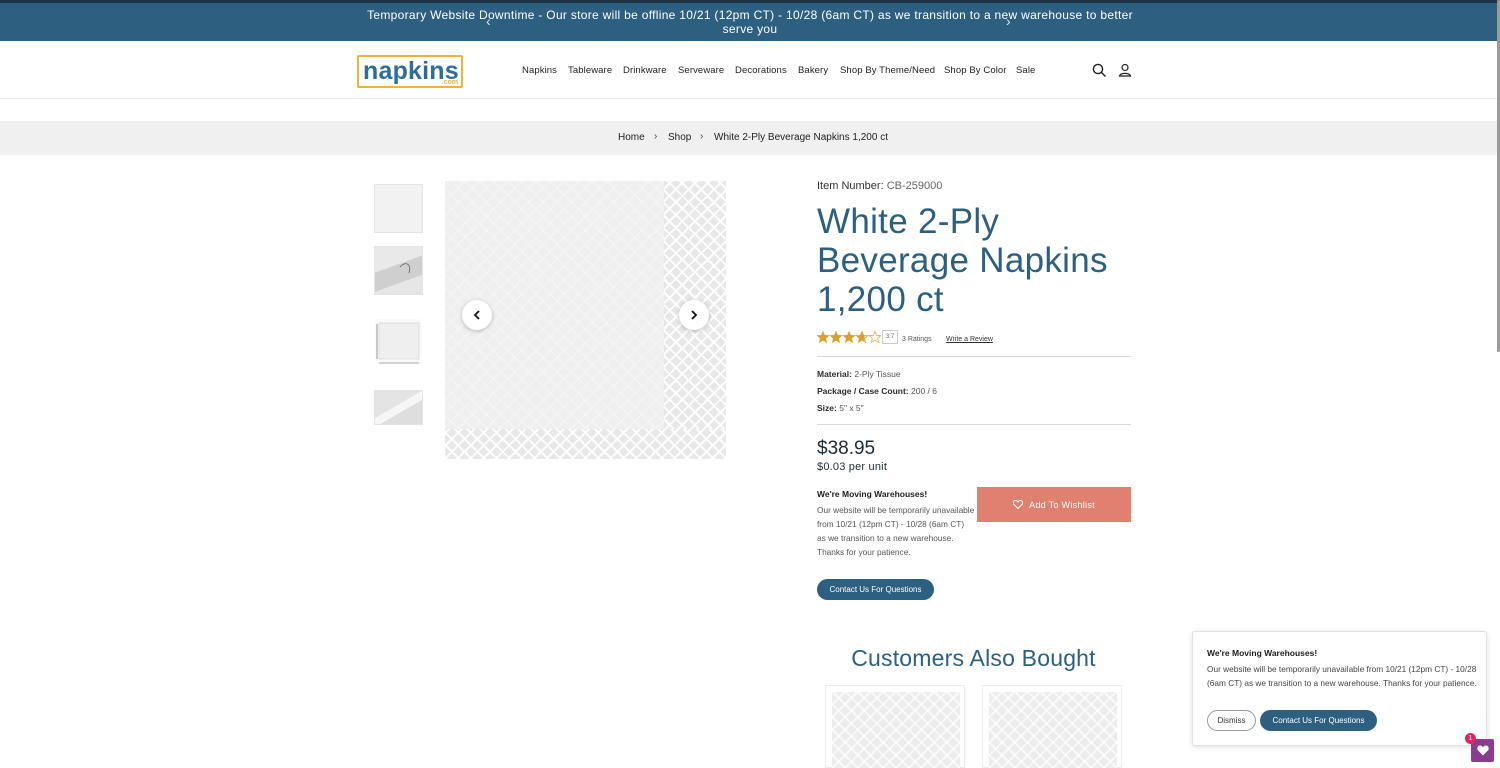  Describe the element at coordinates (631, 137) in the screenshot. I see `breadcrumb-home: Home` at that location.